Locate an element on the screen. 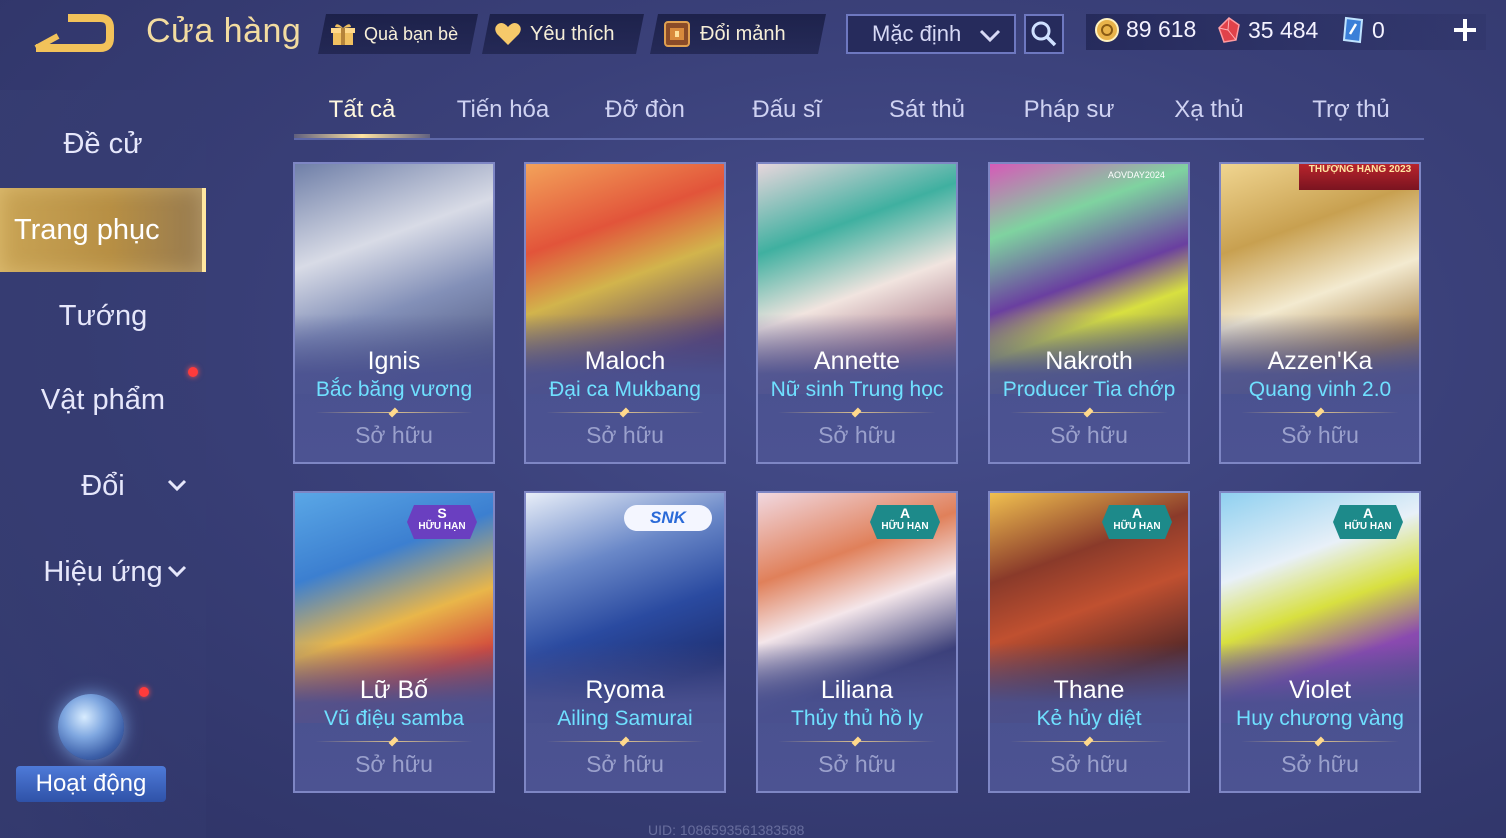 The width and height of the screenshot is (1506, 838). sidebar-item-label: Hiệu ứng is located at coordinates (103, 571).